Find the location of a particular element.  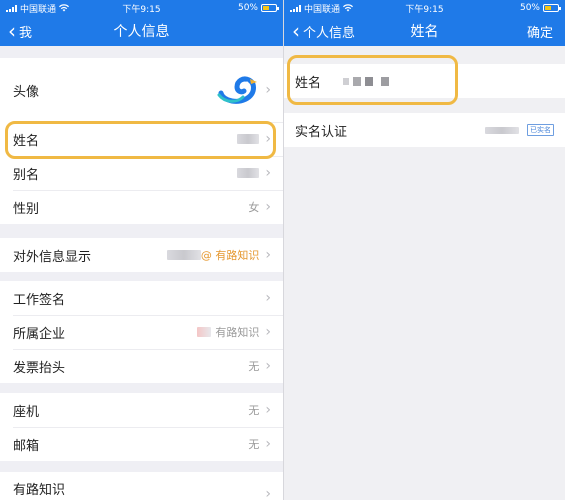

youlu-group: 有路知识 › is located at coordinates (141, 486).